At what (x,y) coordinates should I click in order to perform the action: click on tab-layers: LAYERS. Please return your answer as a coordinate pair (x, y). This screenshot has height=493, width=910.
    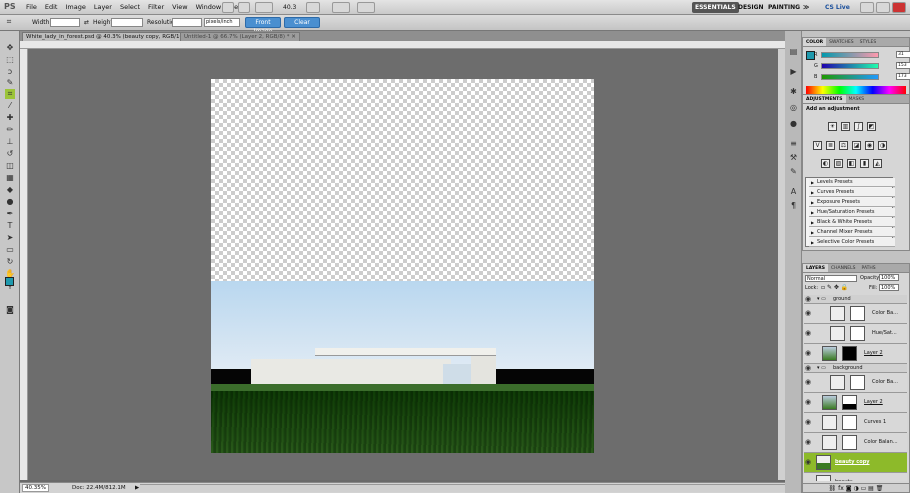
    Looking at the image, I should click on (815, 268).